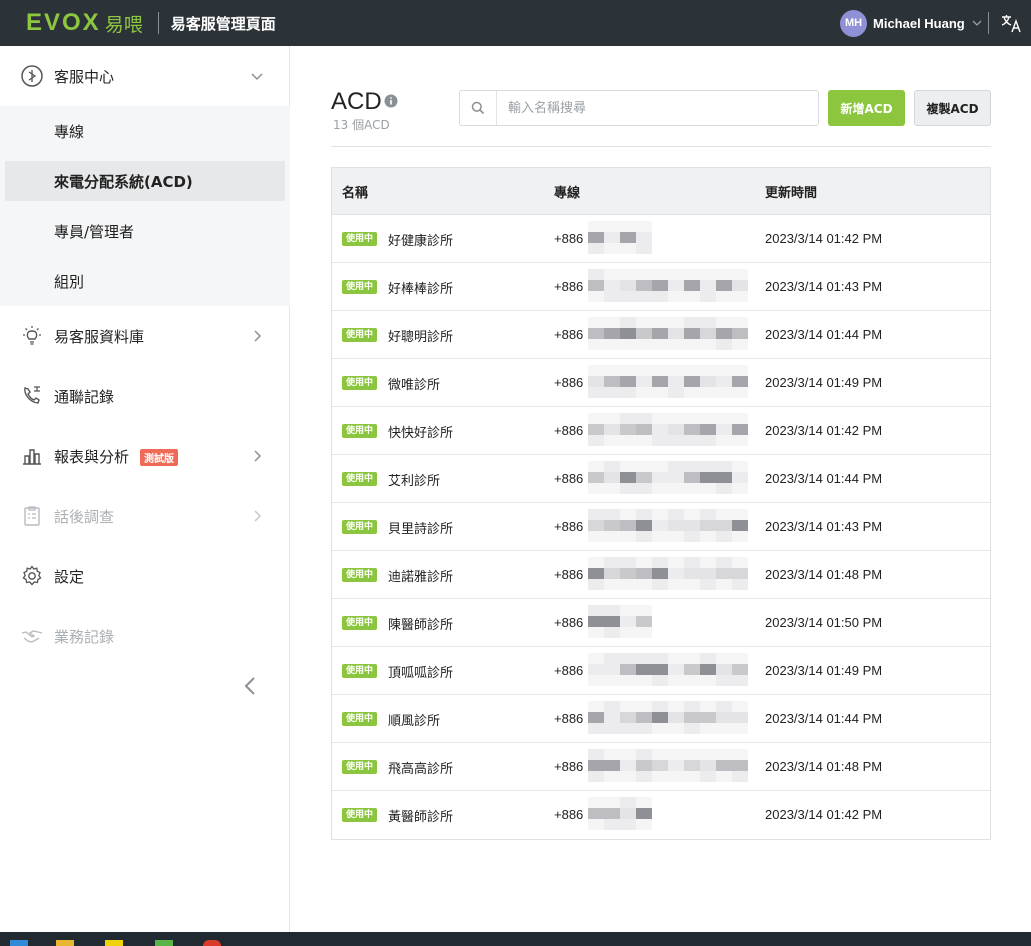 The image size is (1031, 946). I want to click on acd-name: 艾利診所, so click(414, 479).